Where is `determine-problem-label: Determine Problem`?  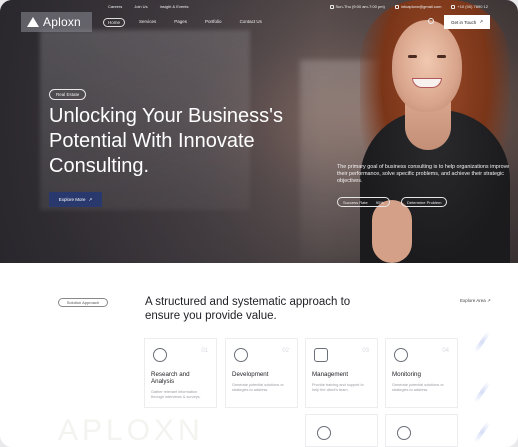 determine-problem-label: Determine Problem is located at coordinates (424, 202).